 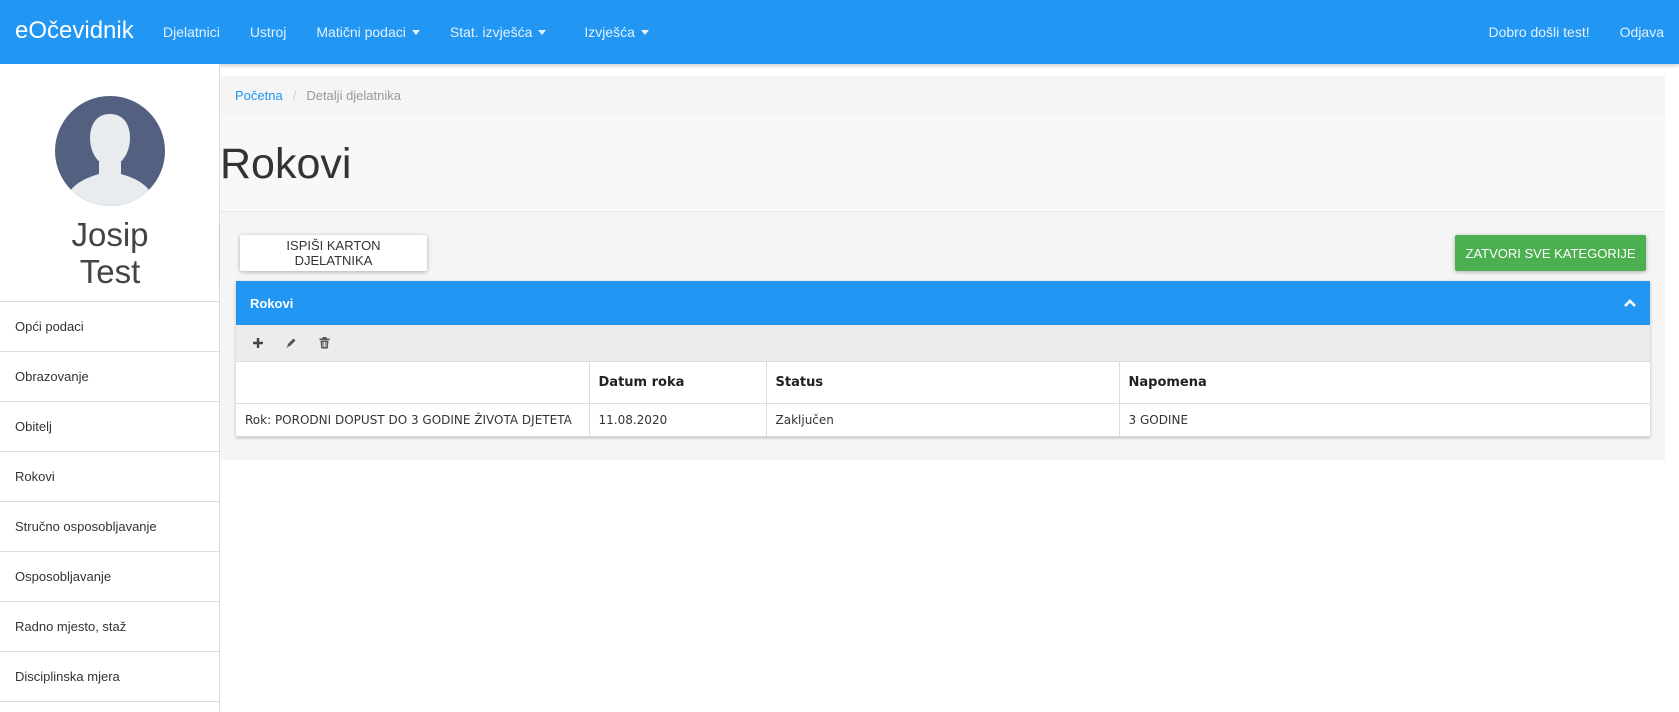 I want to click on sidebar-item-label: Stručno osposobljavanje, so click(x=86, y=526).